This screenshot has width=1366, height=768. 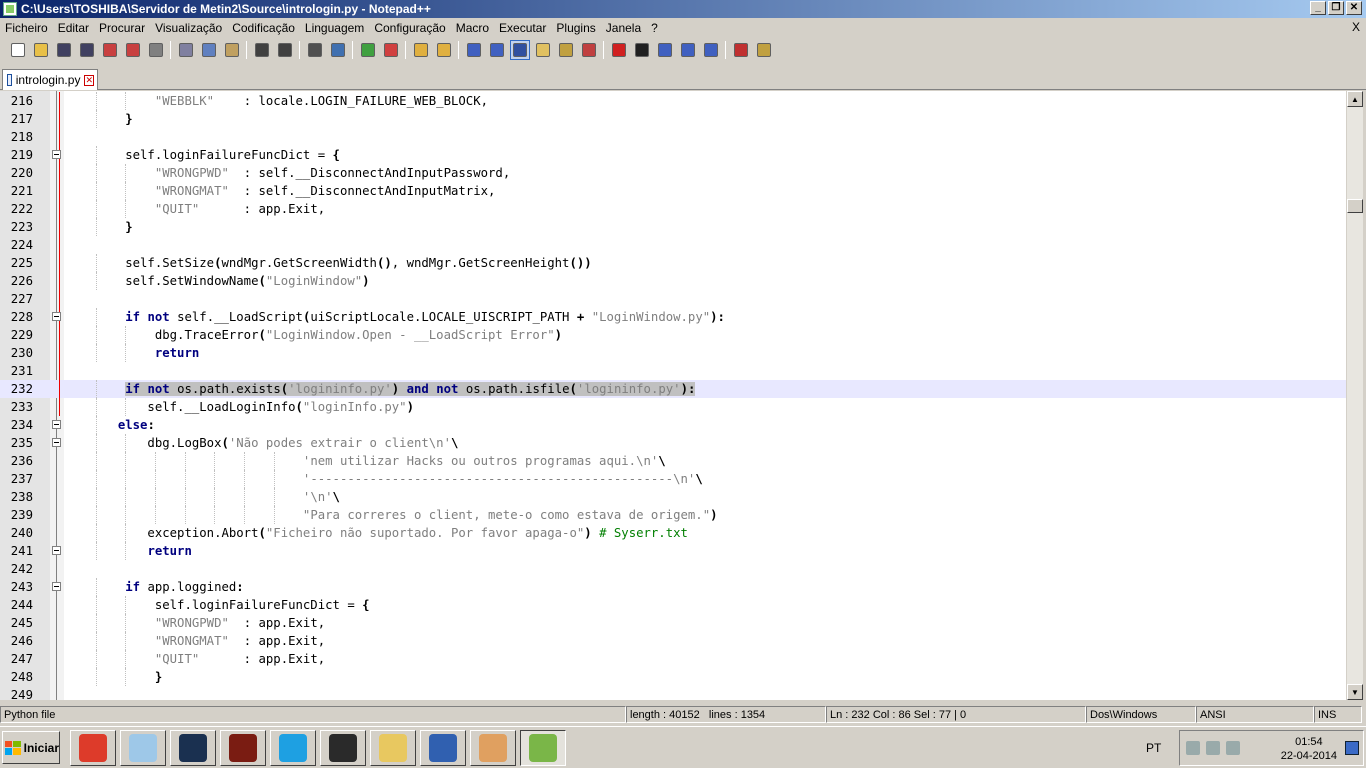 I want to click on function-list-icon, so click(x=588, y=50).